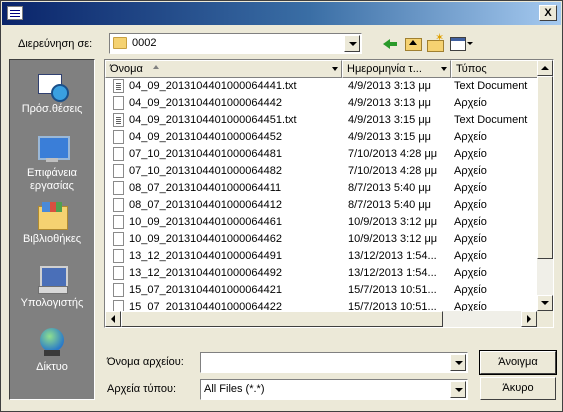  I want to click on place-desktop: Επιφάνεια εργασίας, so click(52, 163).